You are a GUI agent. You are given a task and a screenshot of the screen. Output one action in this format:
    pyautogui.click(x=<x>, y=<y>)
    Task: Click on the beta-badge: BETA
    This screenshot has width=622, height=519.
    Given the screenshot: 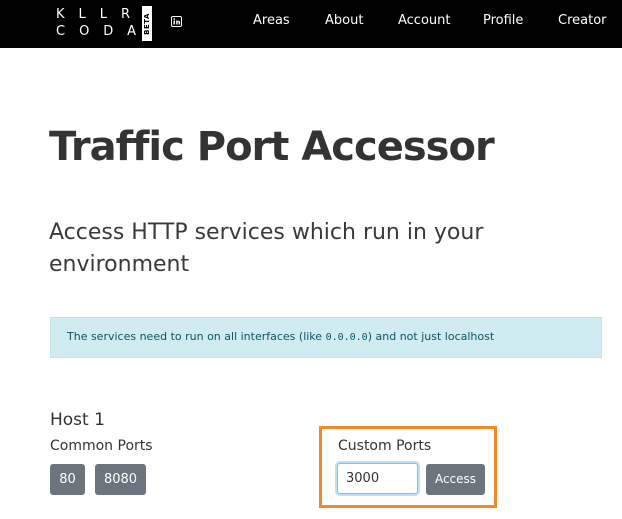 What is the action you would take?
    pyautogui.click(x=147, y=23)
    